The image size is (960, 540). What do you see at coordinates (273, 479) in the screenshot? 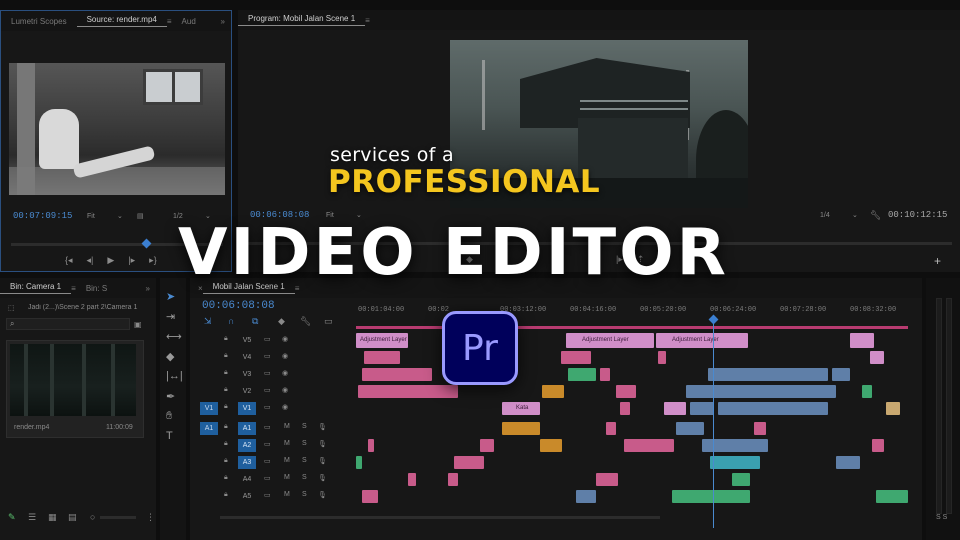
I see `track-header-a4: 🔒︎ A4 ▭ M S 🎙︎` at bounding box center [273, 479].